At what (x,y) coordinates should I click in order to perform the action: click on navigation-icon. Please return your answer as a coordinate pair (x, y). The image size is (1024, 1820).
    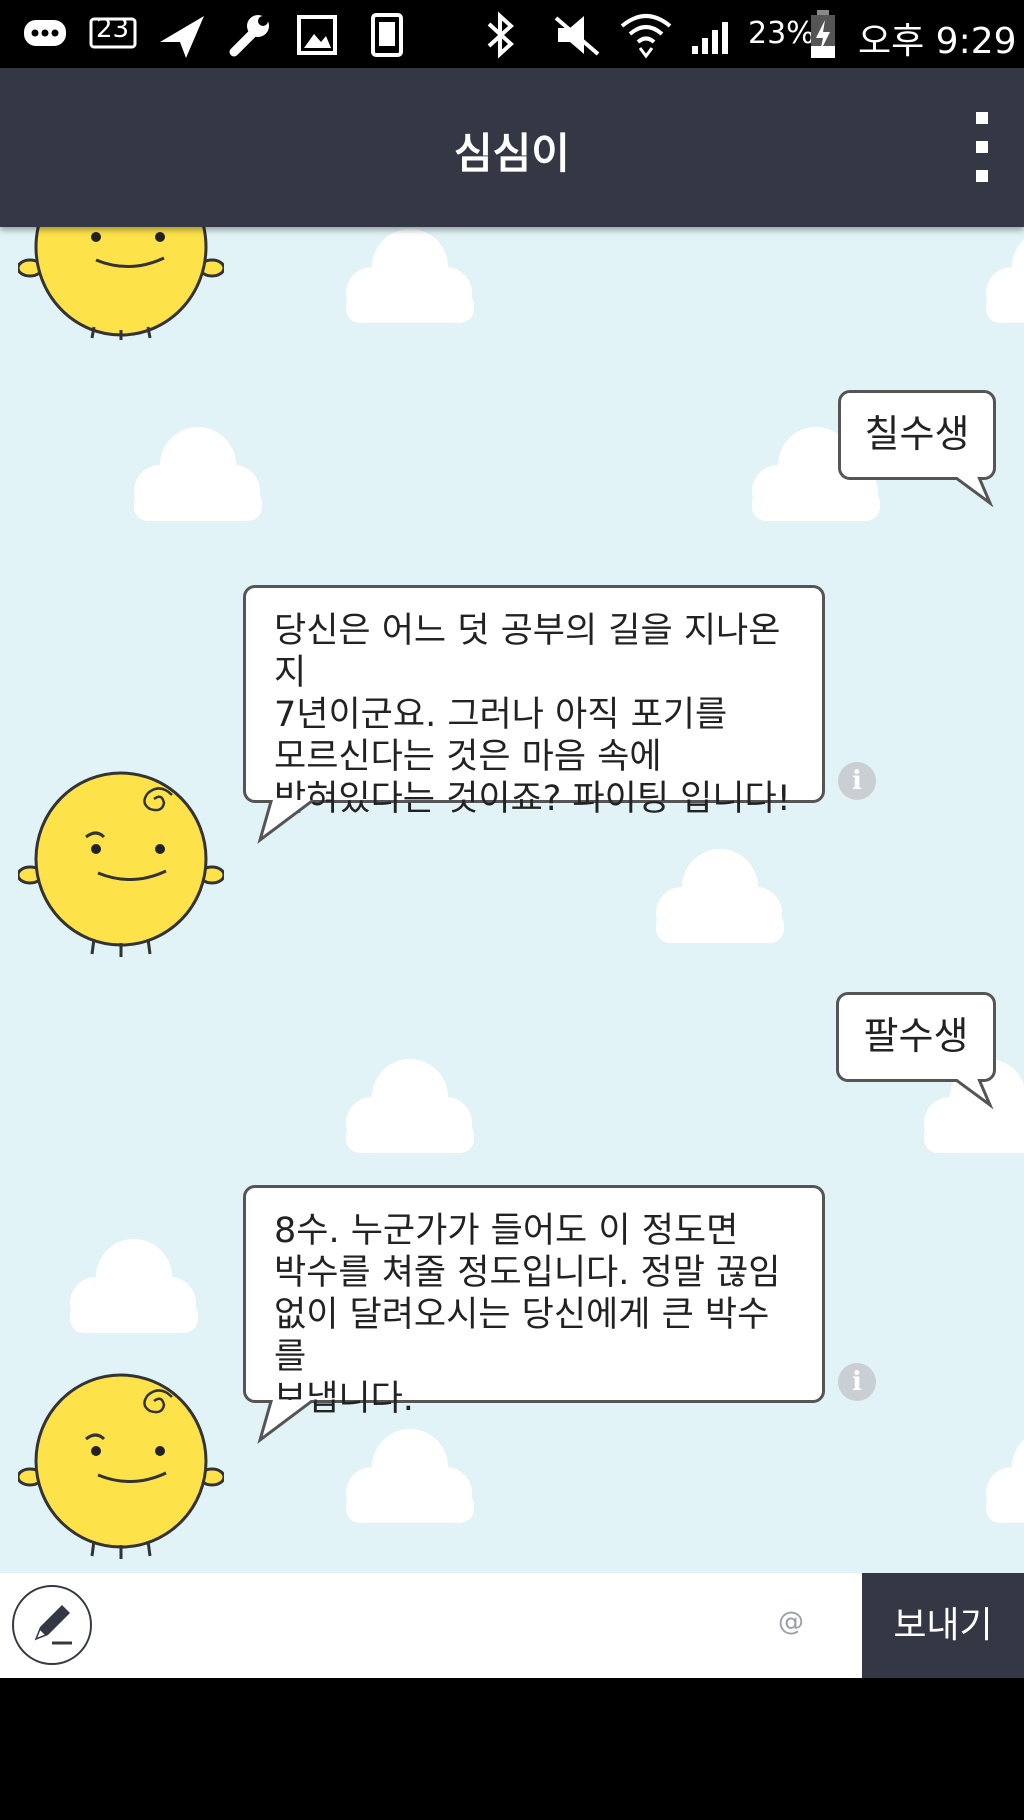
    Looking at the image, I should click on (182, 37).